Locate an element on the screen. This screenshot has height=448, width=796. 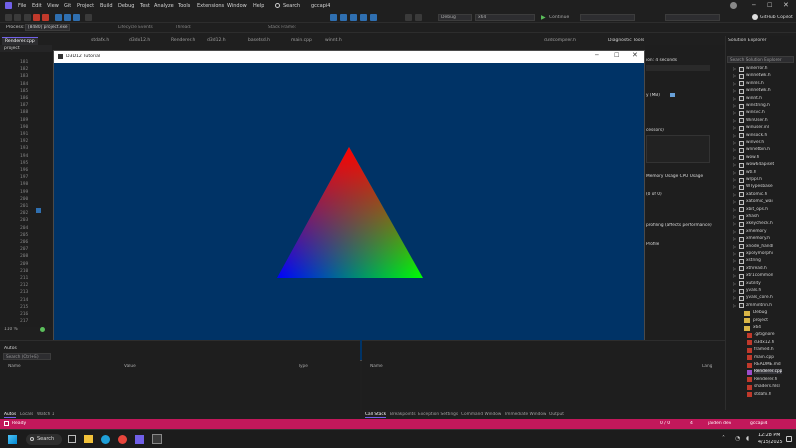
taskbar-search: Search is located at coordinates (44, 439).